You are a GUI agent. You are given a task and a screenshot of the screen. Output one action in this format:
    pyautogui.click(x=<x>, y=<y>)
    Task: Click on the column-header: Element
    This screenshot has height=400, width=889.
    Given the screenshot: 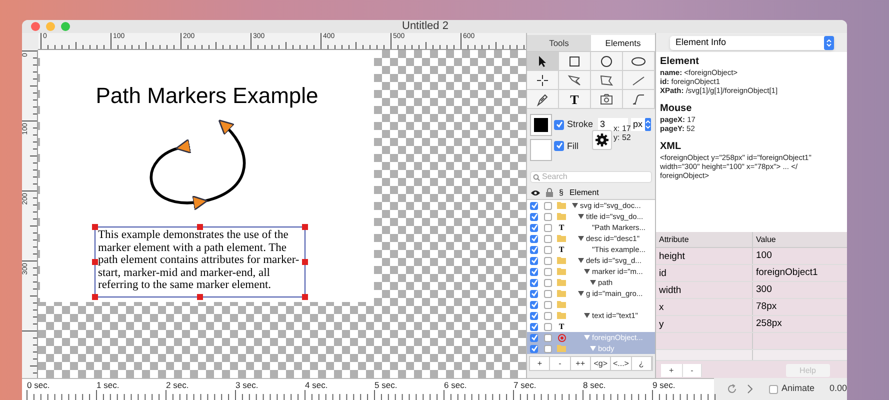 What is the action you would take?
    pyautogui.click(x=584, y=192)
    